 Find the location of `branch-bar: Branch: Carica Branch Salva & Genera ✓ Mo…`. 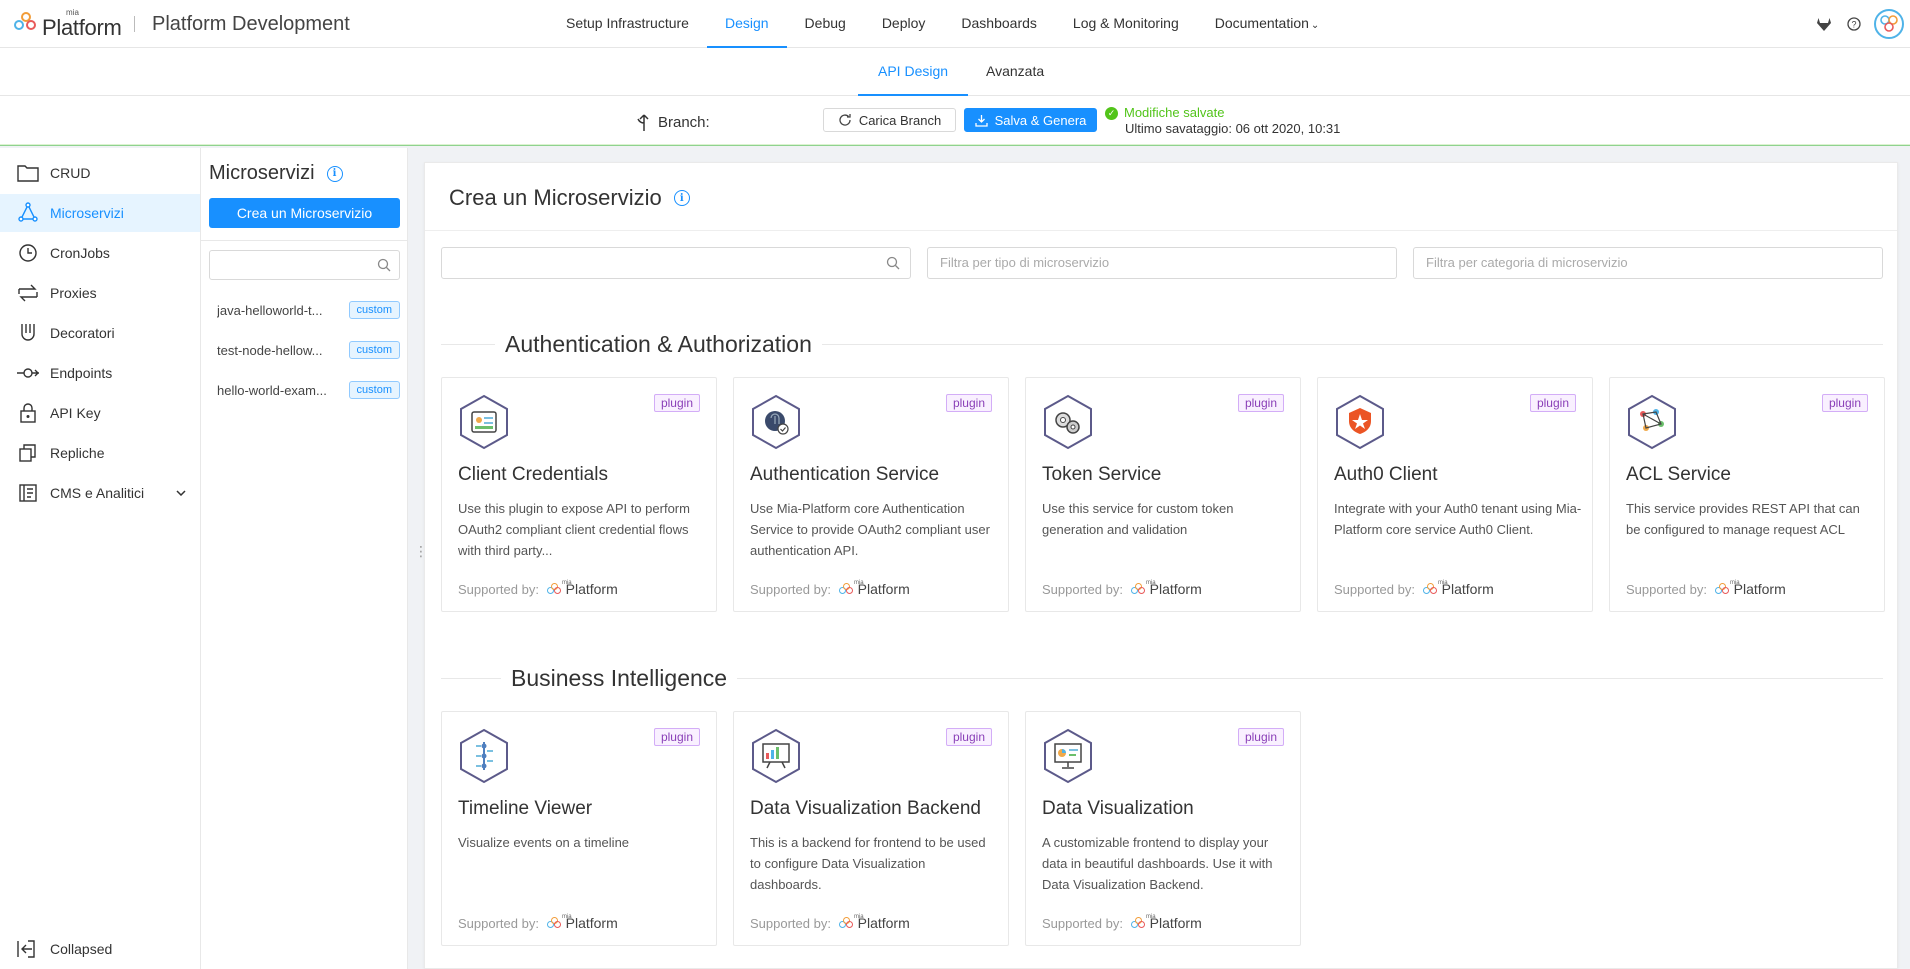

branch-bar: Branch: Carica Branch Salva & Genera ✓ Mo… is located at coordinates (955, 121).